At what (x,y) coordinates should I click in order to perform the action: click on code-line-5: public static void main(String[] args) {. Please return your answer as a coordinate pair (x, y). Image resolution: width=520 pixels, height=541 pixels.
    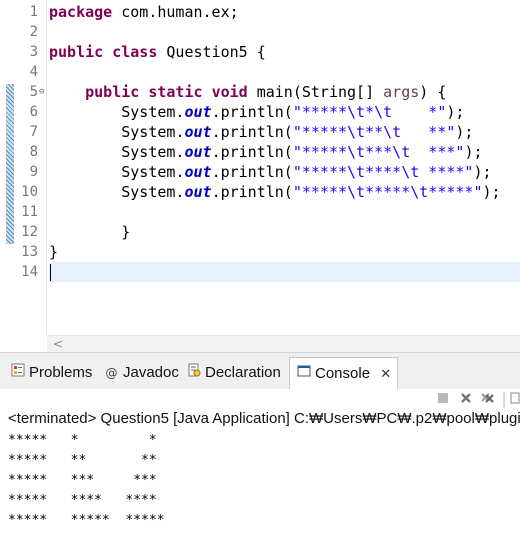
    Looking at the image, I should click on (284, 92).